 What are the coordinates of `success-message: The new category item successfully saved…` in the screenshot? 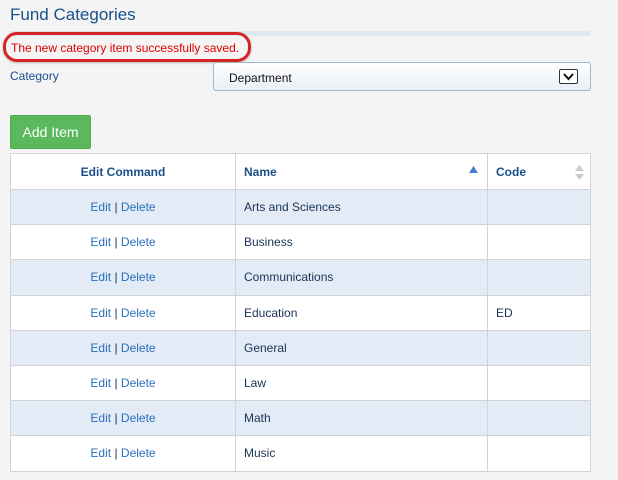 It's located at (125, 48).